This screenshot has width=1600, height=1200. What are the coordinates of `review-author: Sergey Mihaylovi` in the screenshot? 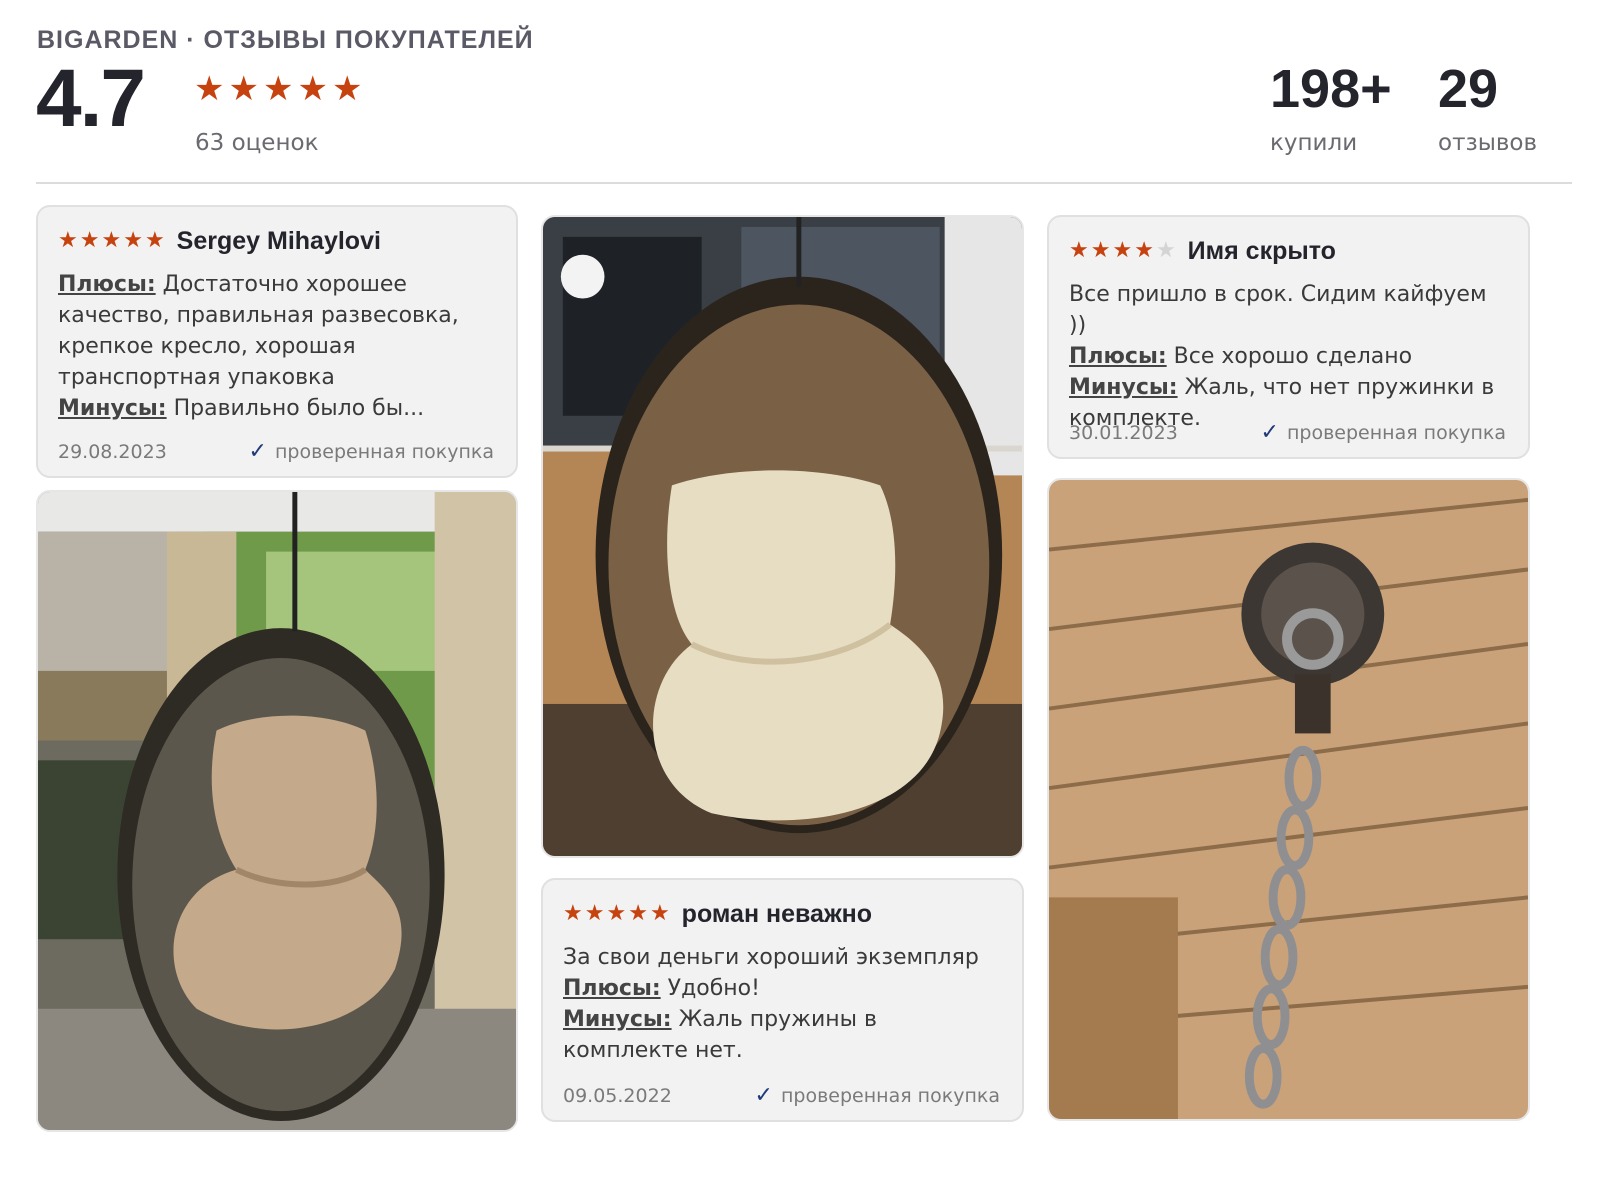 It's located at (278, 240).